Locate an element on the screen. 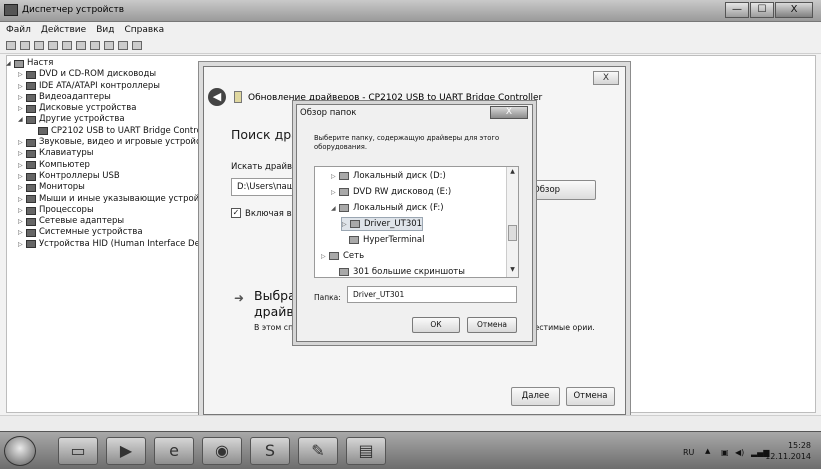 This screenshot has width=821, height=469. show-hide-tree-icon is located at coordinates (39, 45).